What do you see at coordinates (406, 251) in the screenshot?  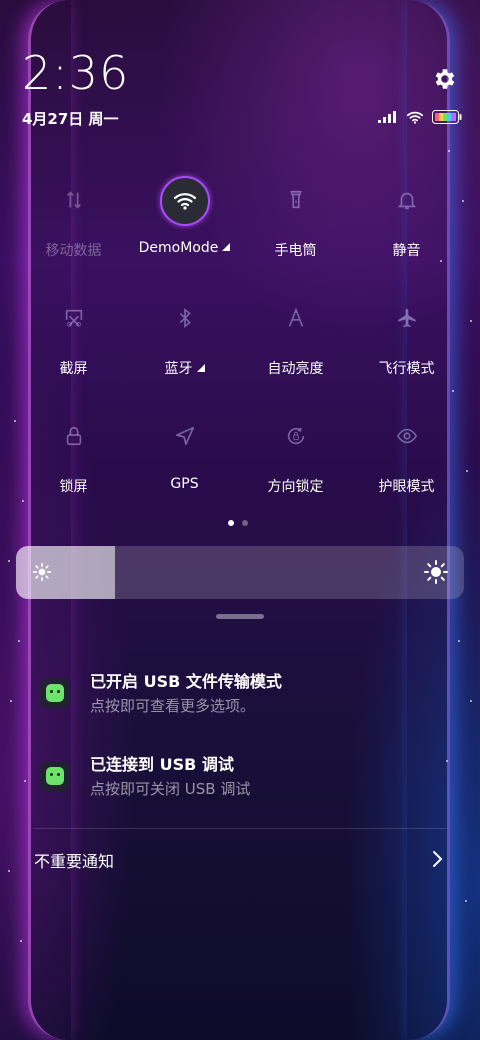 I see `tile-label: 静音` at bounding box center [406, 251].